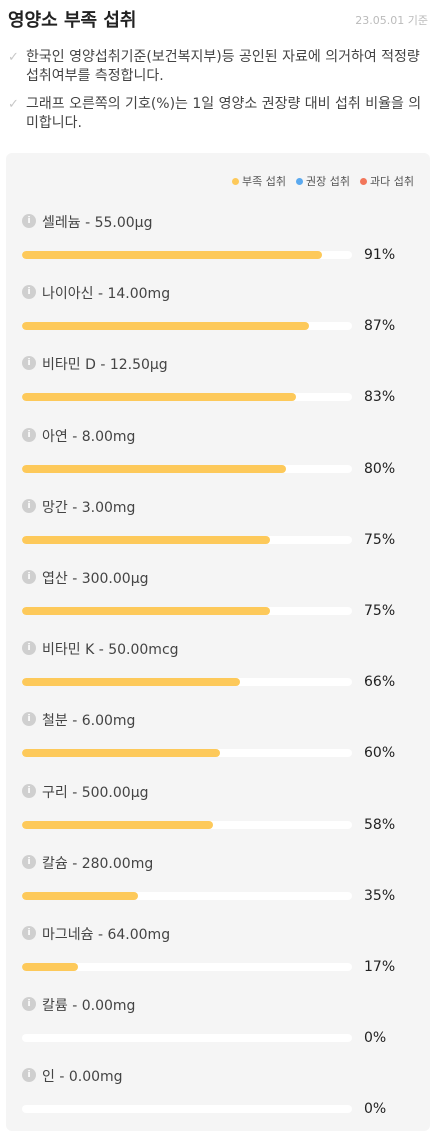 The image size is (436, 1138). What do you see at coordinates (380, 468) in the screenshot?
I see `percent-label: 80%` at bounding box center [380, 468].